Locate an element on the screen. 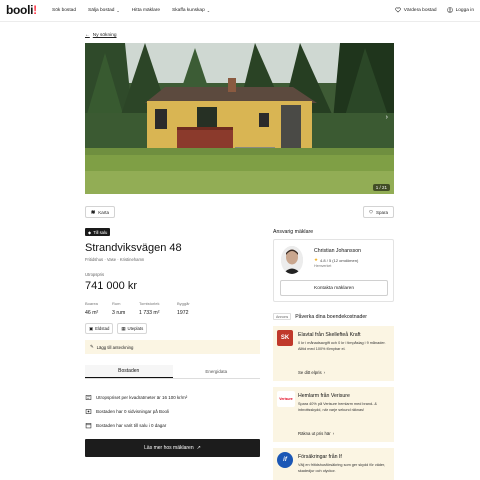 The height and width of the screenshot is (480, 480). agent-section-title: Ansvarig mäklare is located at coordinates (293, 232).